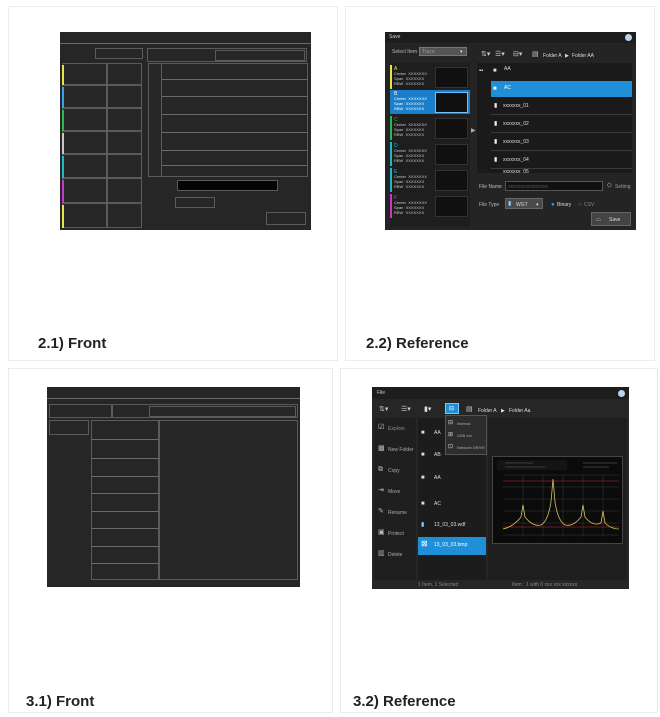  What do you see at coordinates (438, 585) in the screenshot?
I see `status-left: 1 Item, 1 Selected` at bounding box center [438, 585].